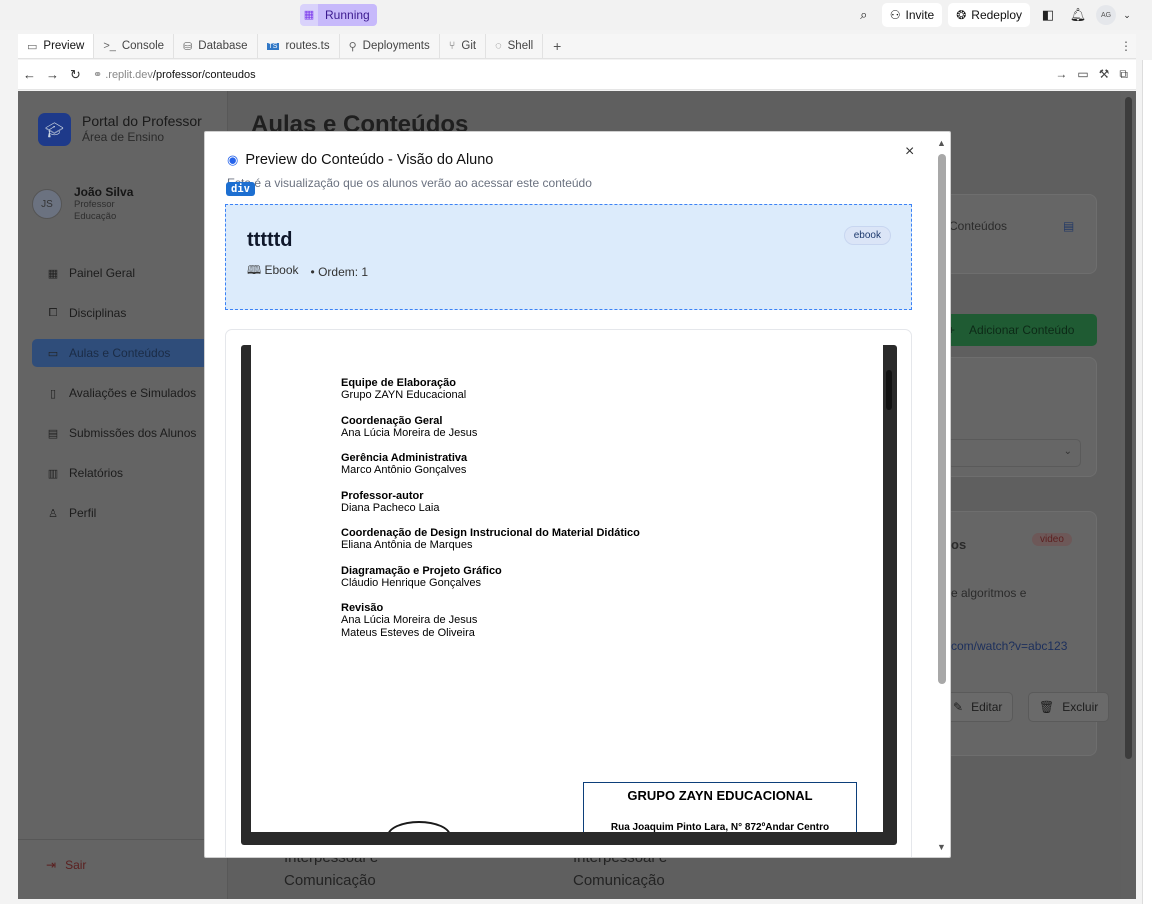 Image resolution: width=1152 pixels, height=904 pixels. I want to click on invite-button: ⚇ Invite, so click(912, 15).